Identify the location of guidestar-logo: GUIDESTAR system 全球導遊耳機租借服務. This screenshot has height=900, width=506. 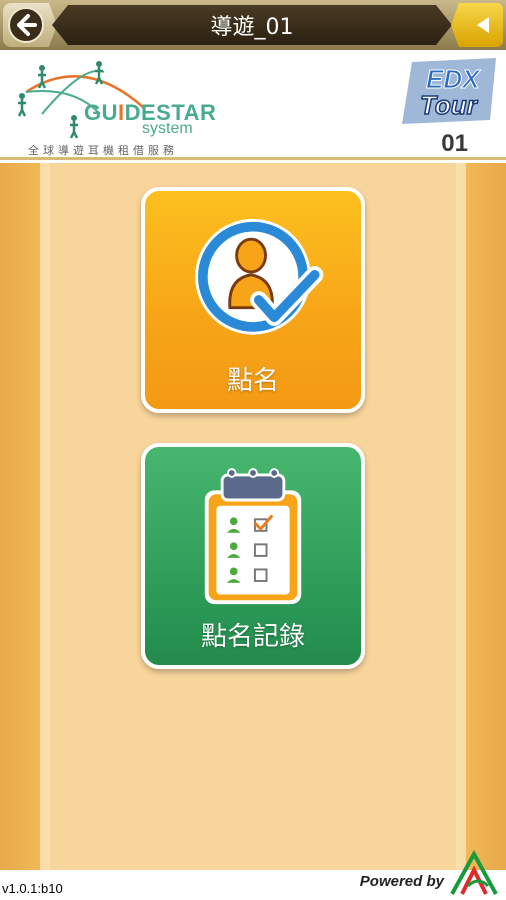
(115, 106).